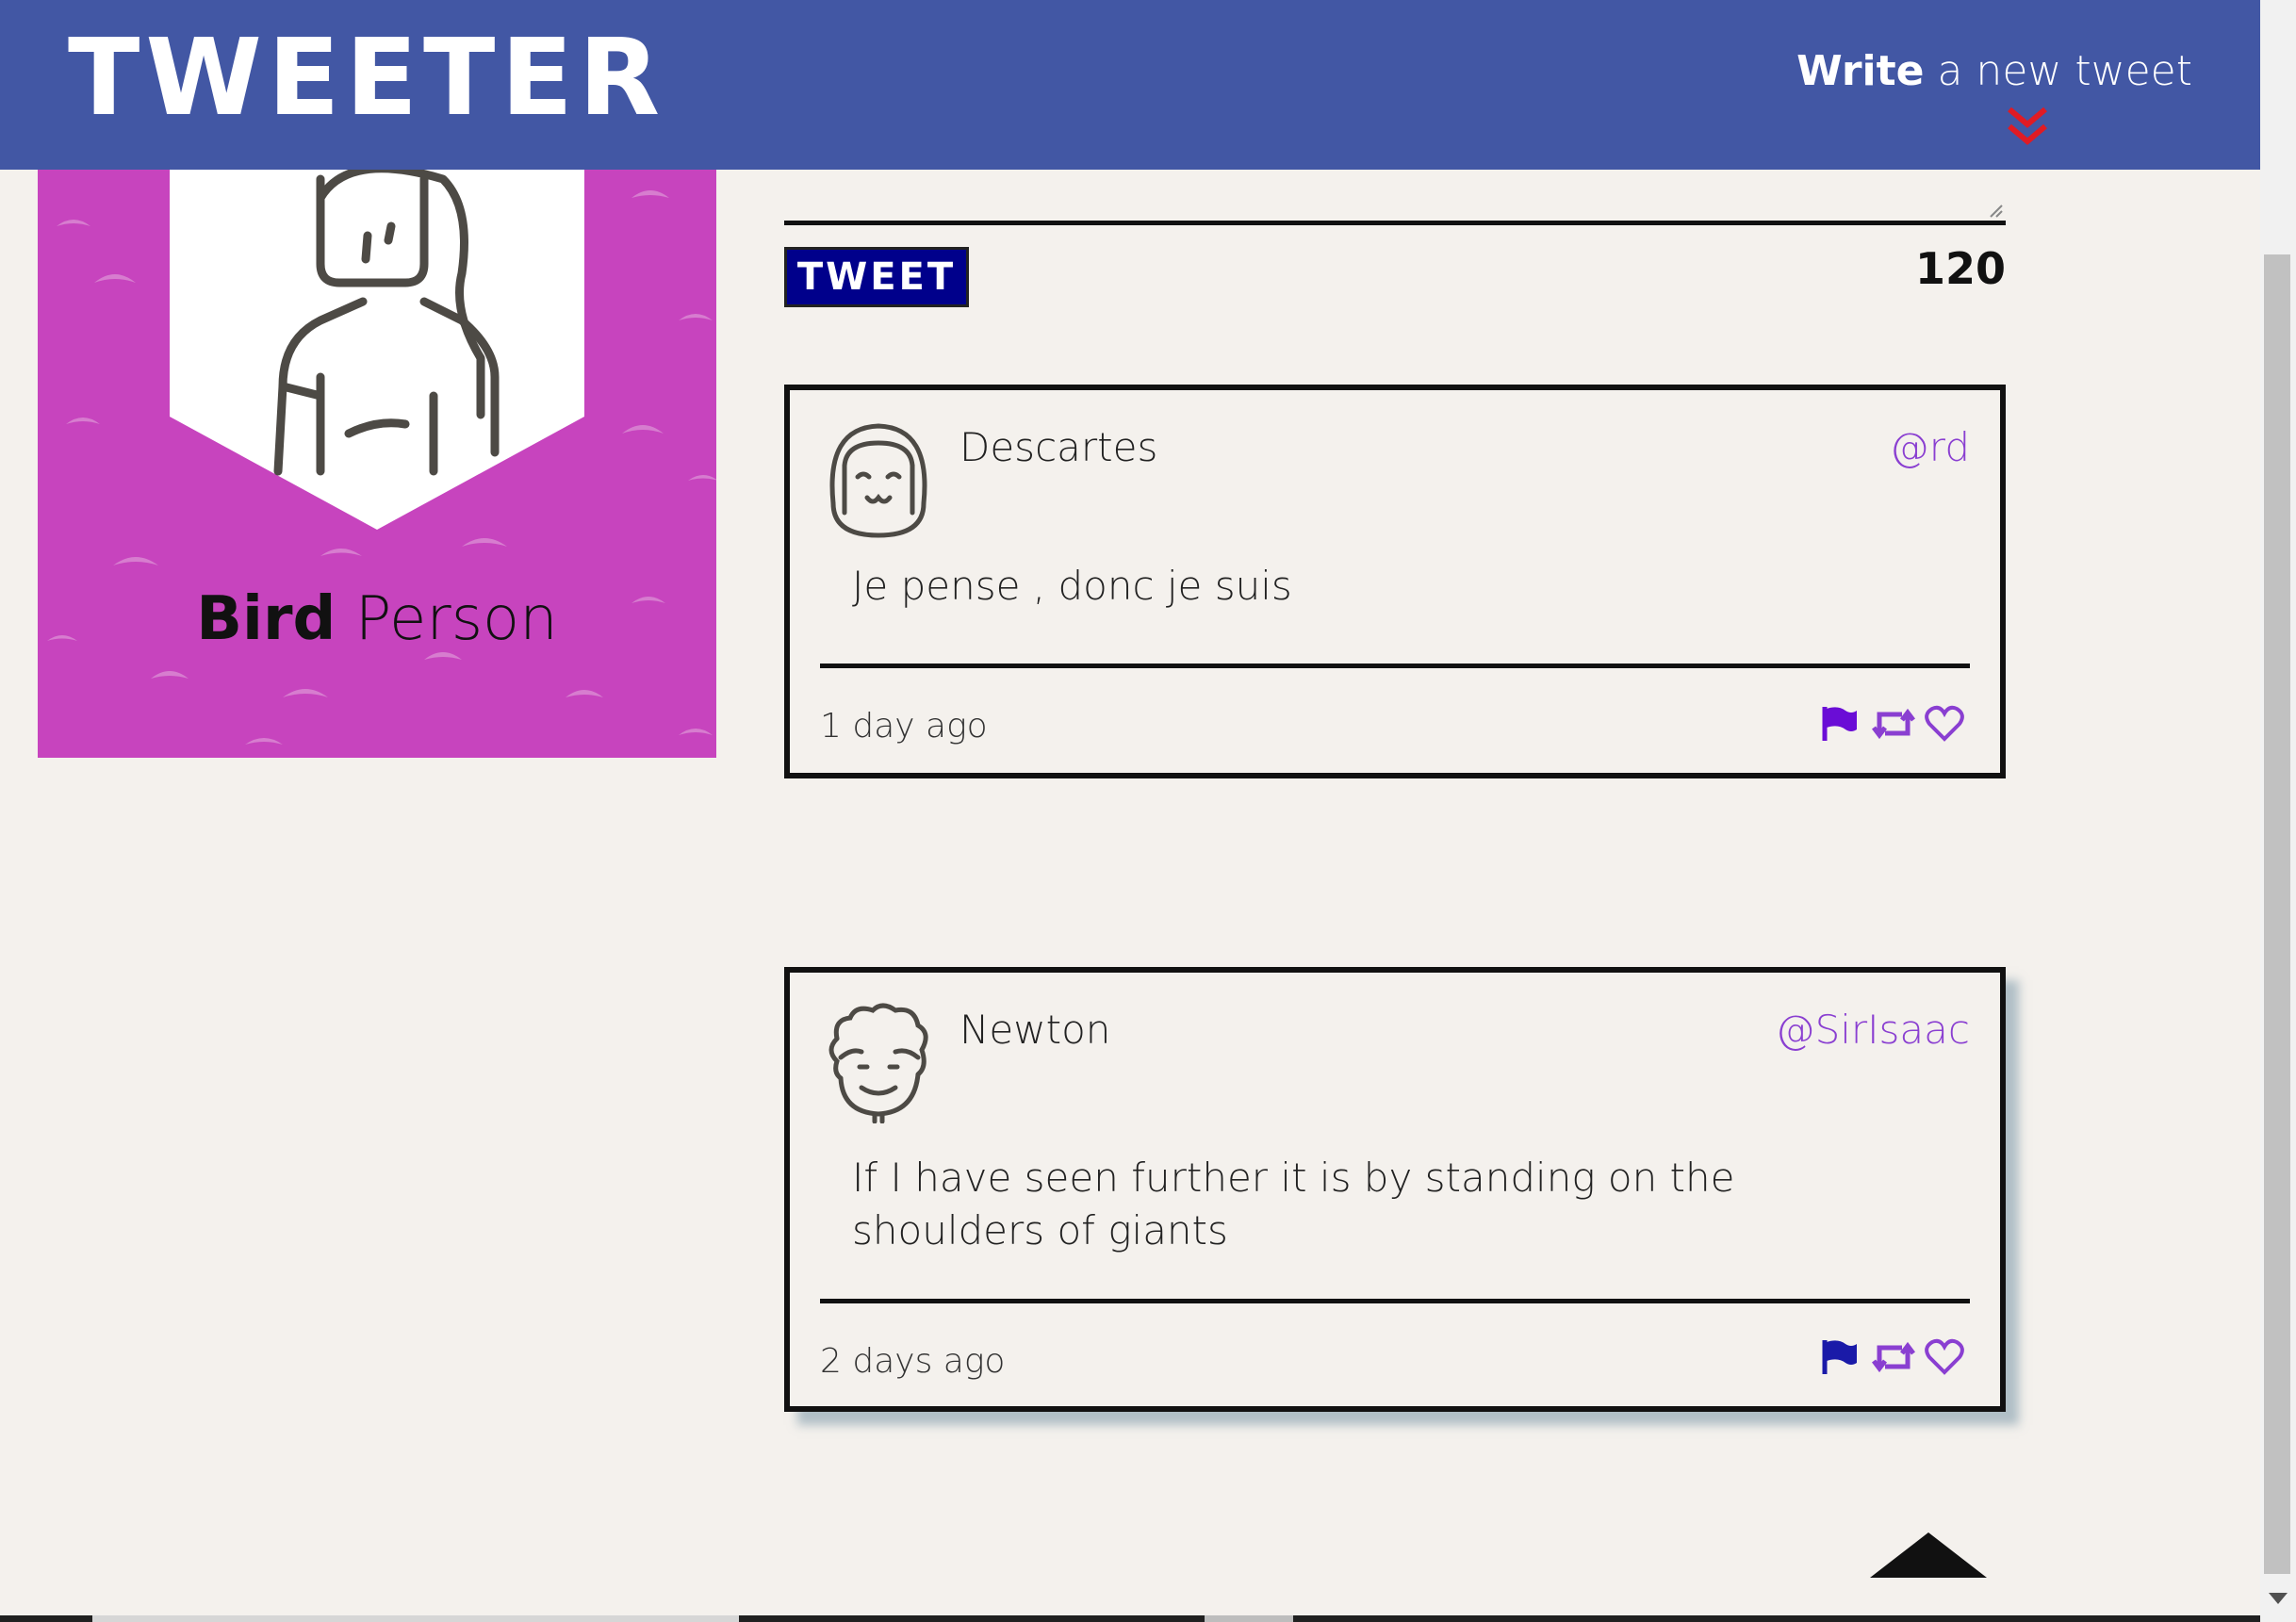 This screenshot has height=1622, width=2296. What do you see at coordinates (447, 619) in the screenshot?
I see `profile-last-name: Person` at bounding box center [447, 619].